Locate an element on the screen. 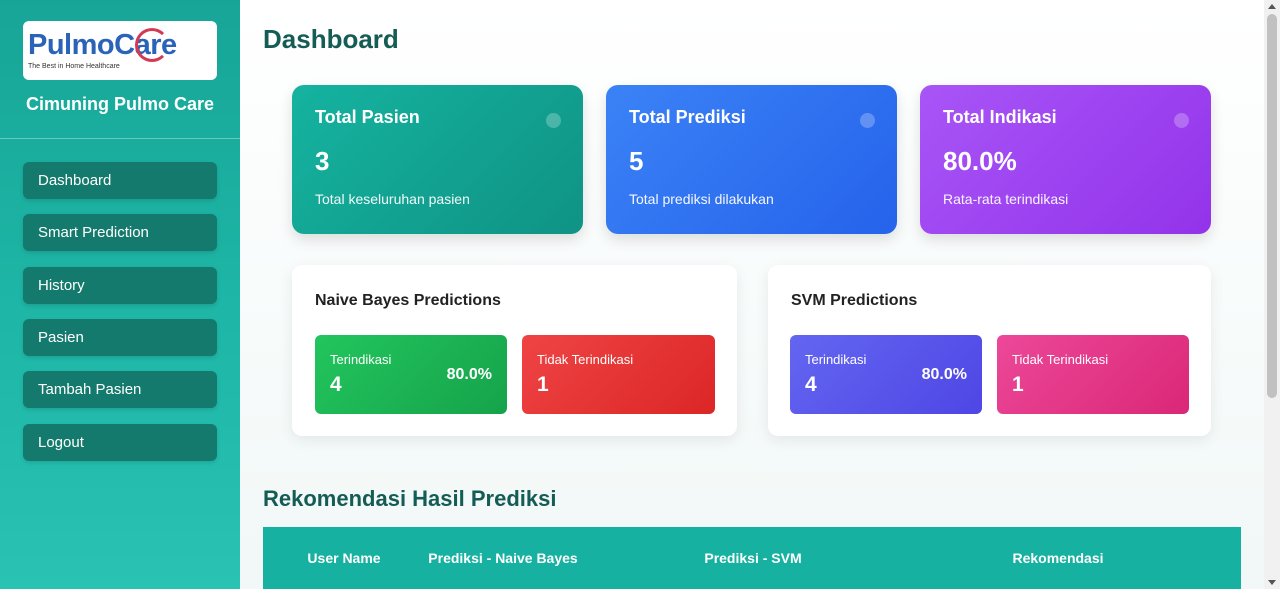  nav-history: History is located at coordinates (120, 285).